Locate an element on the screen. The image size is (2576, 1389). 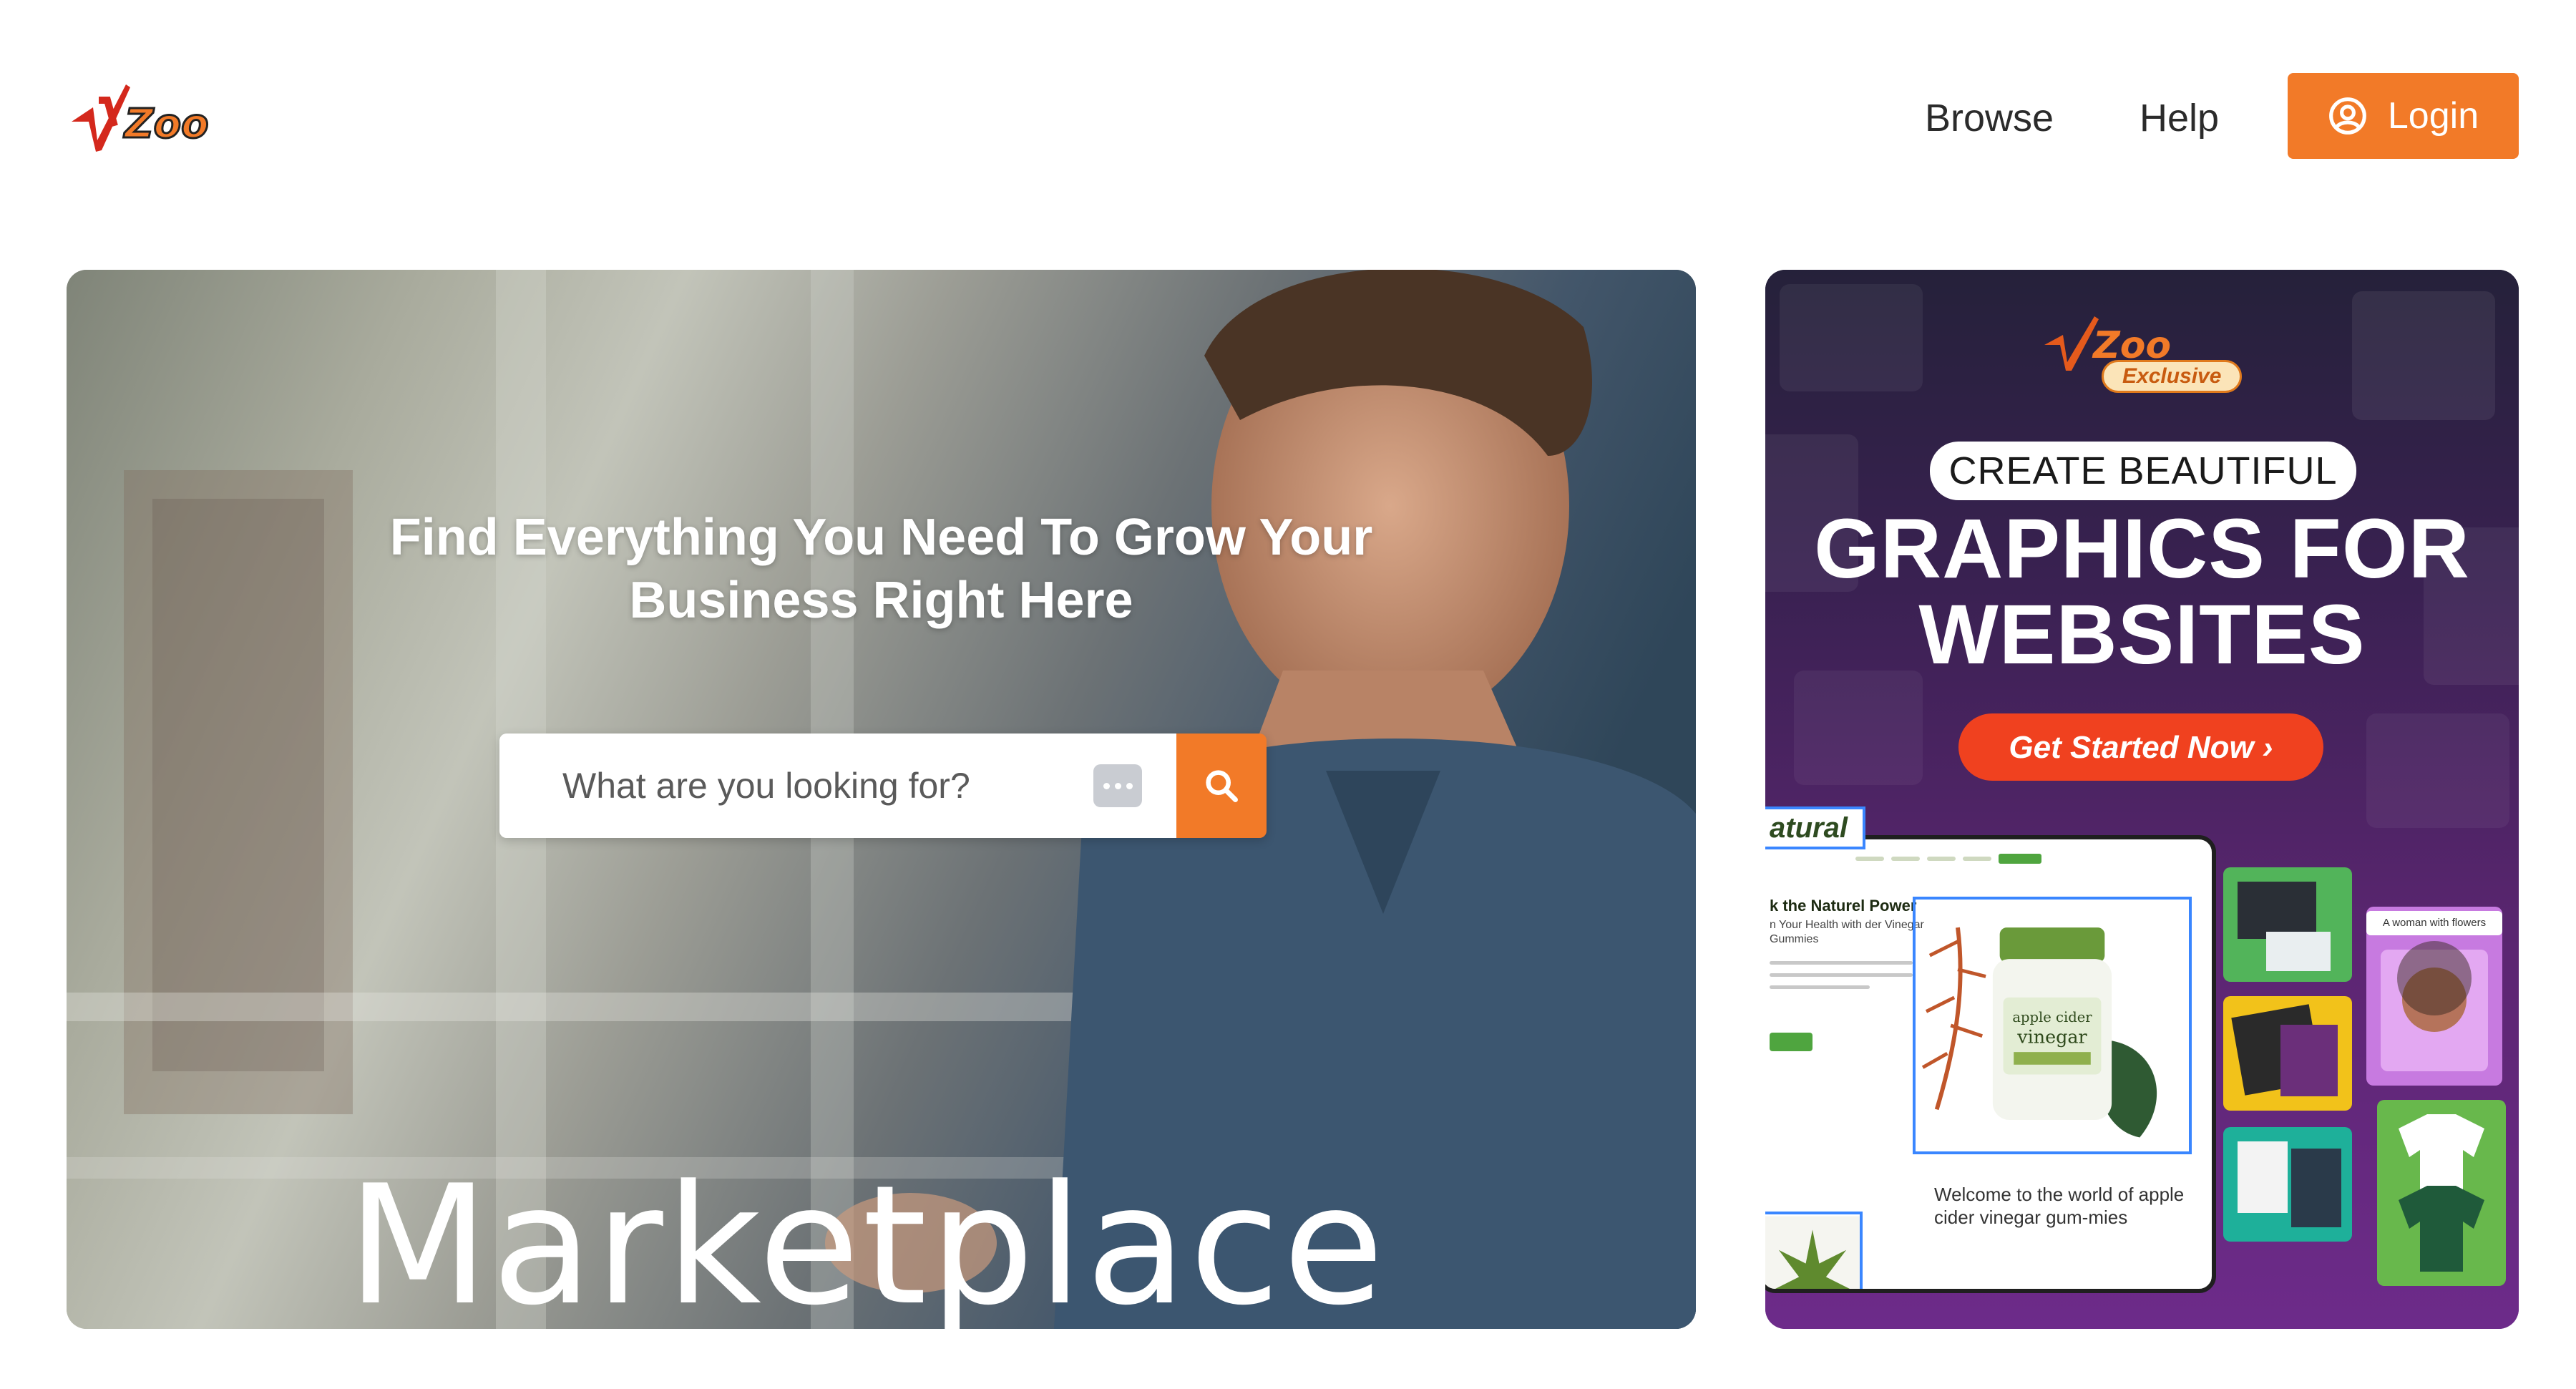
woman-with-flowers-tag: A woman with flowers is located at coordinates (2434, 923).